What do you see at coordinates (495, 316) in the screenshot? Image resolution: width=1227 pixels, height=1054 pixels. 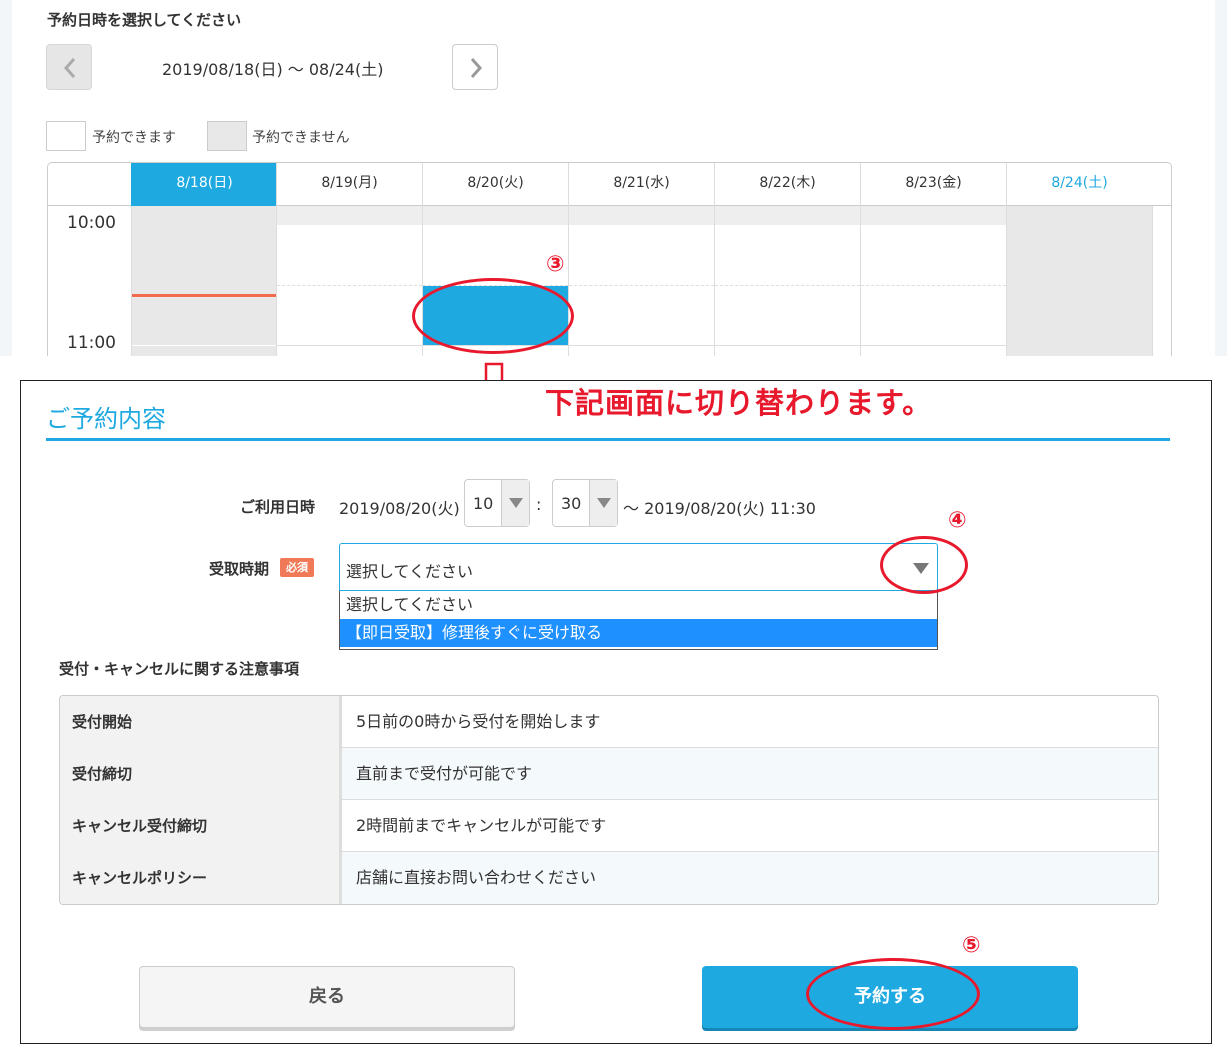 I see `selected-time-slot` at bounding box center [495, 316].